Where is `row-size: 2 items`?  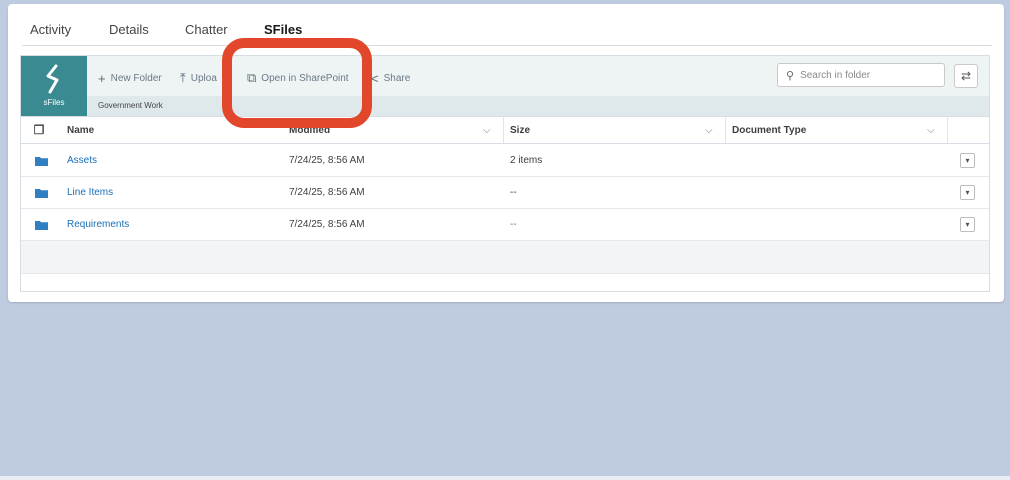 row-size: 2 items is located at coordinates (526, 160).